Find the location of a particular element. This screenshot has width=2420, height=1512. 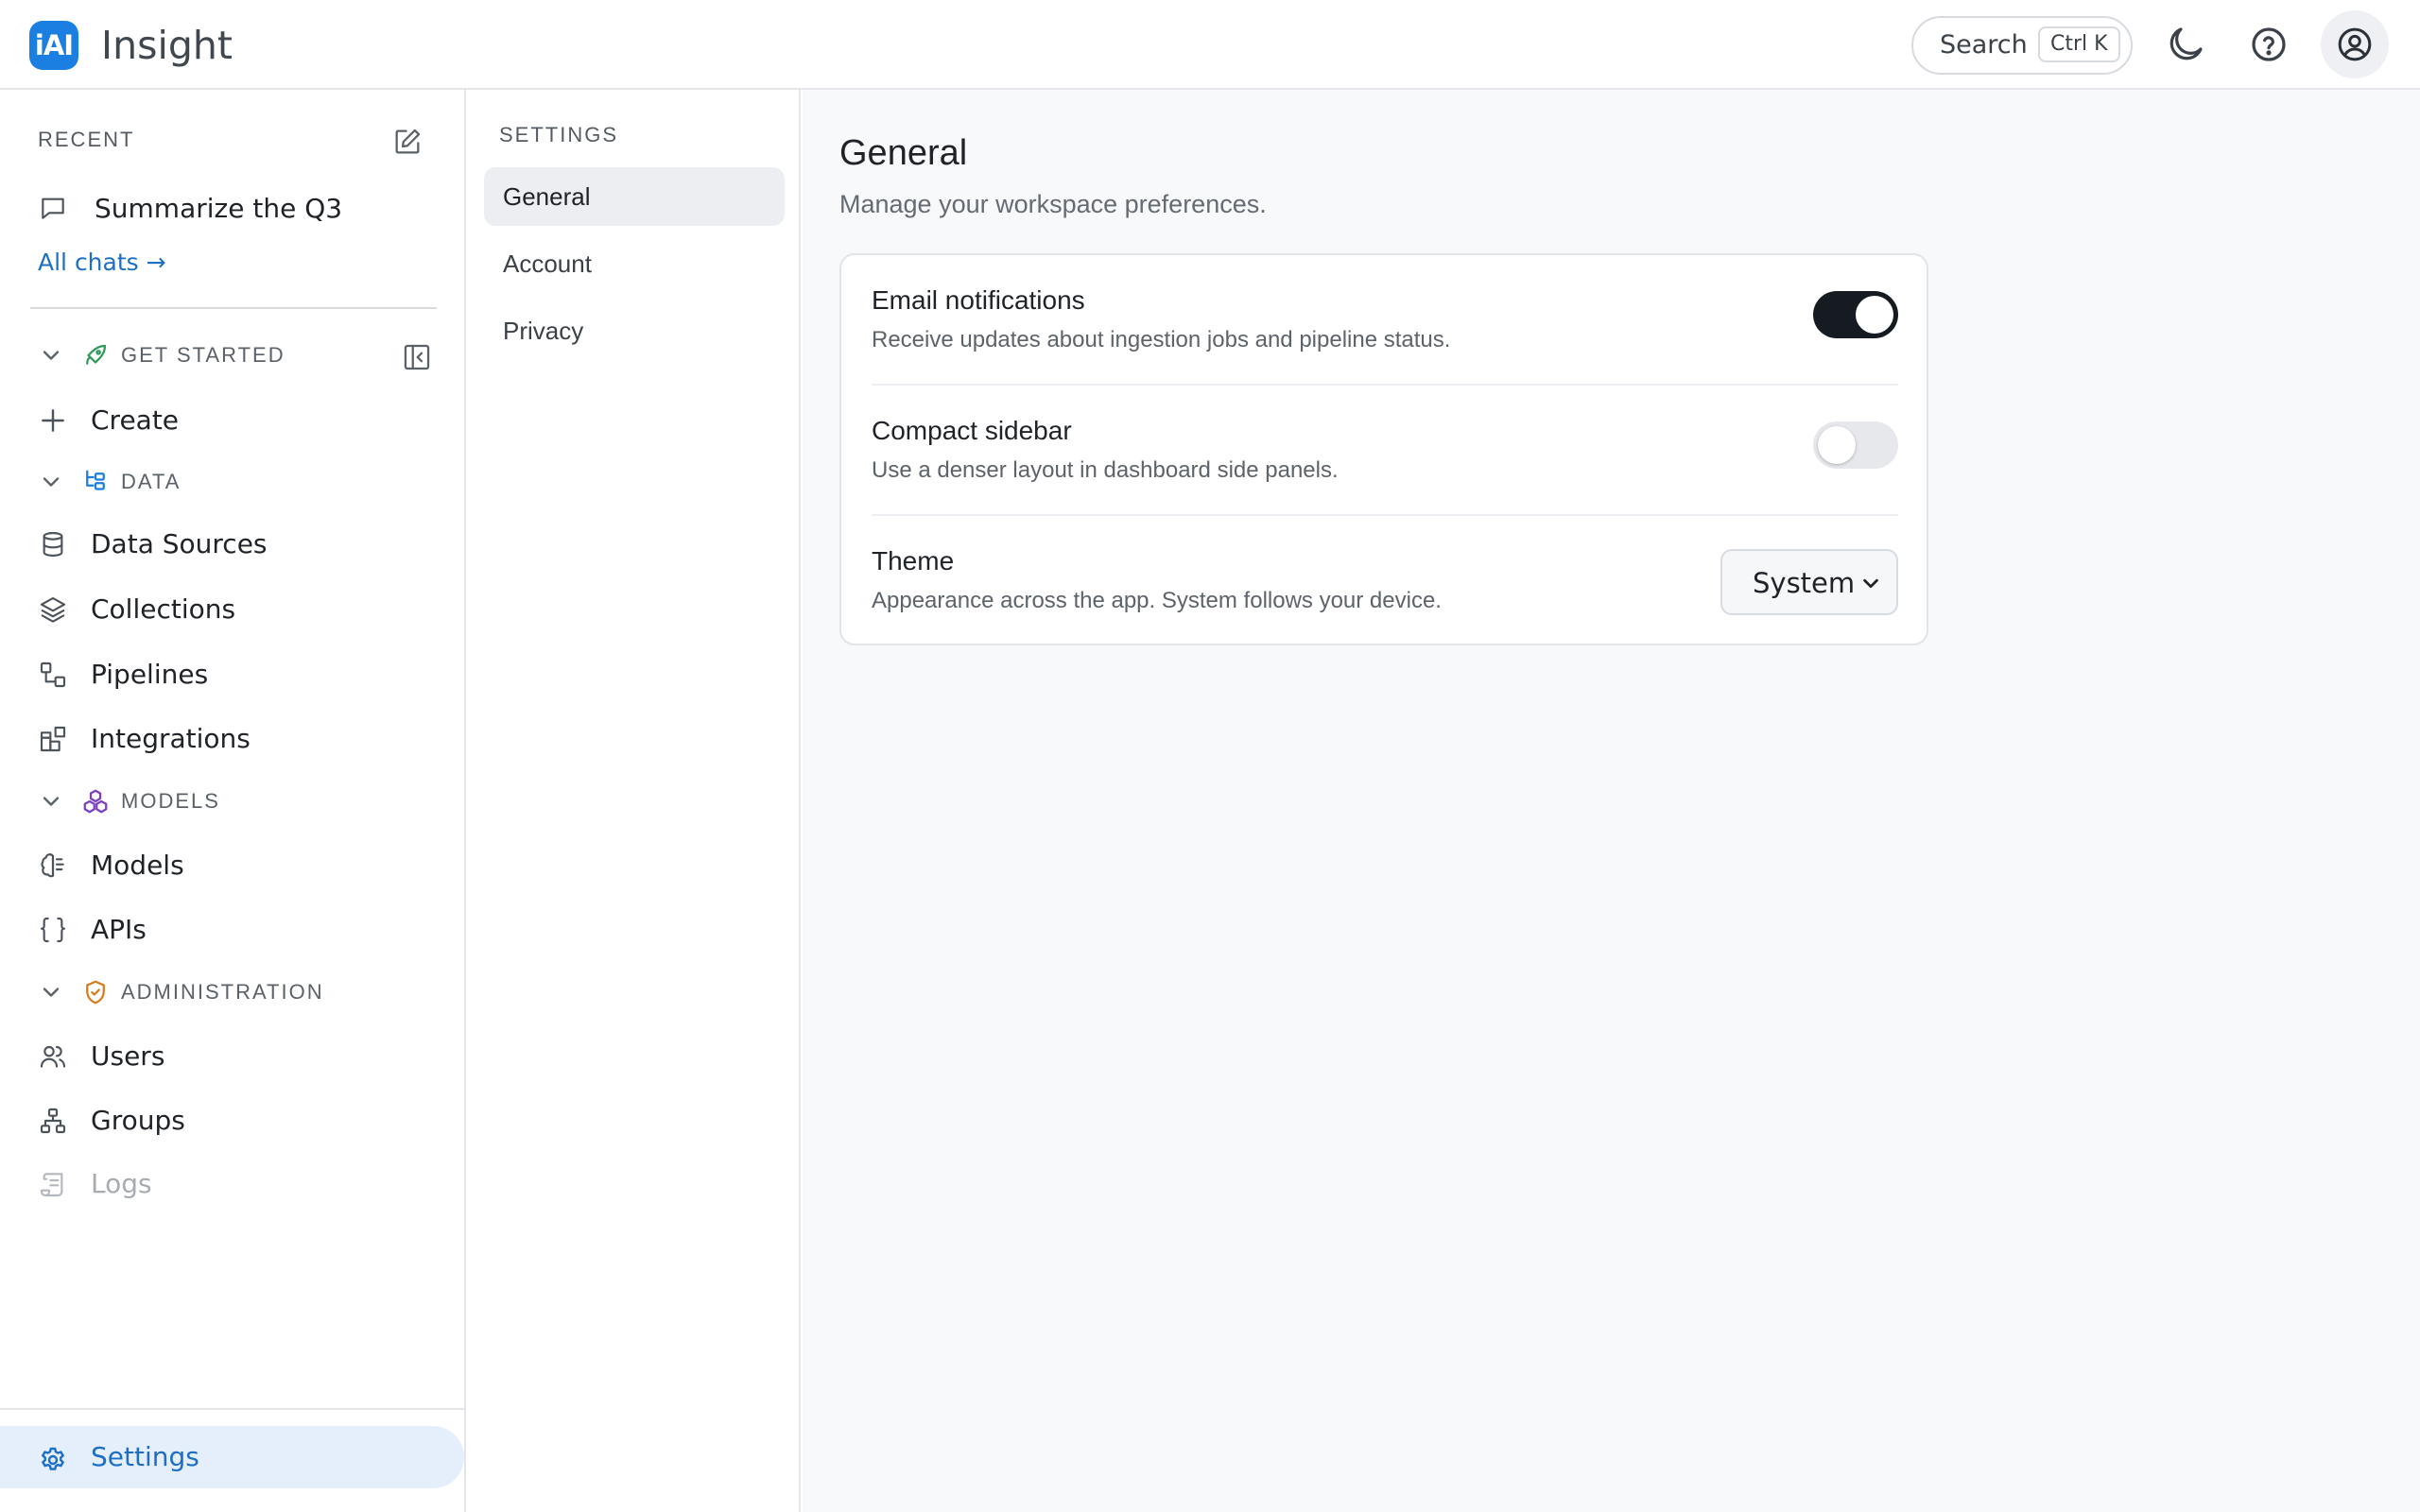

setting-title: Theme is located at coordinates (913, 561).